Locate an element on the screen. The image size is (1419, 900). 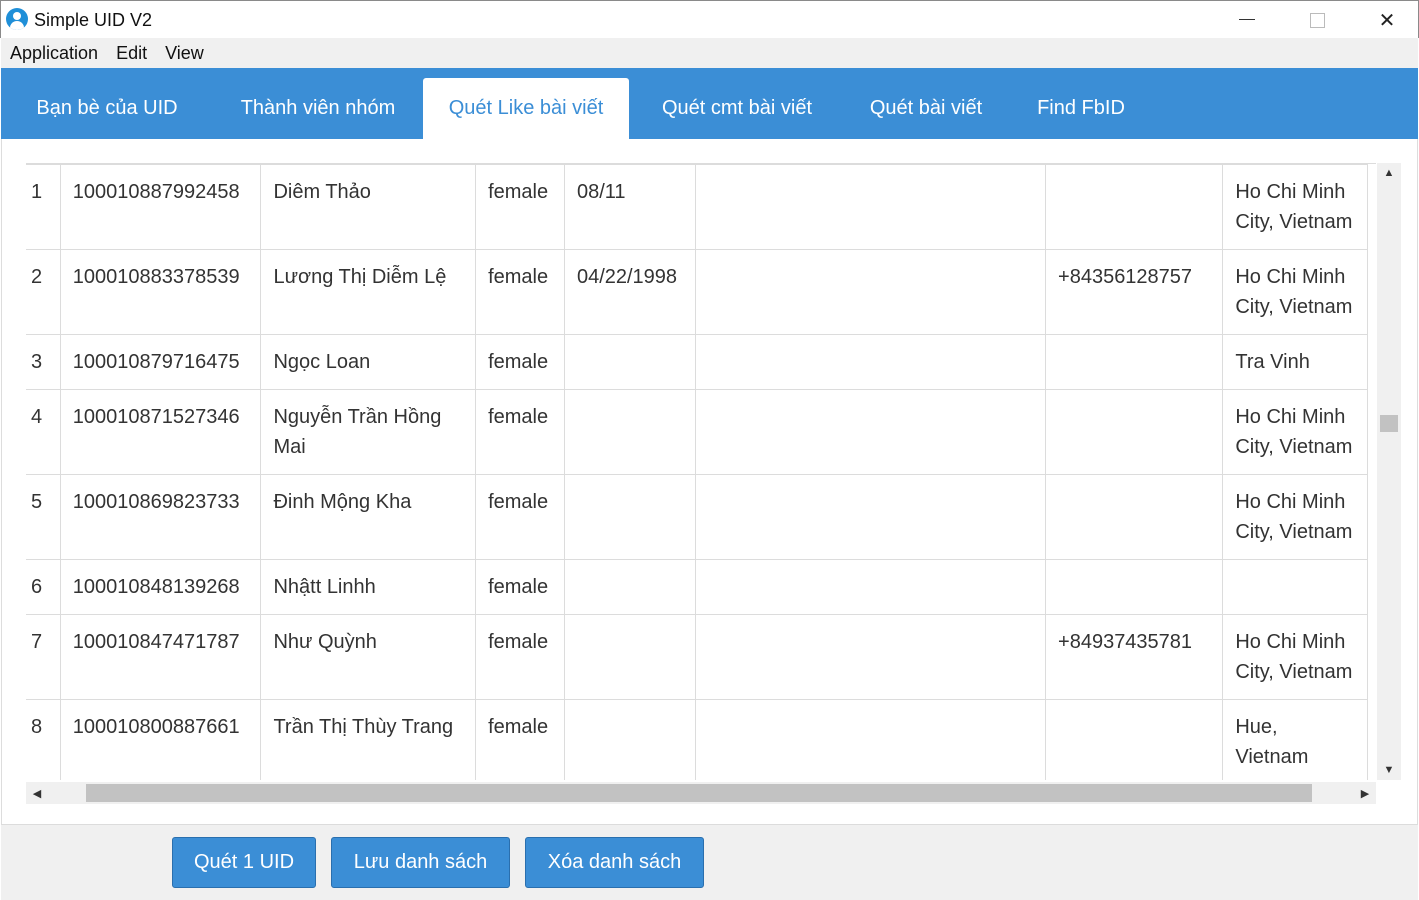
tab-thanh-vien-nhom: Thành viên nhóm is located at coordinates (318, 108).